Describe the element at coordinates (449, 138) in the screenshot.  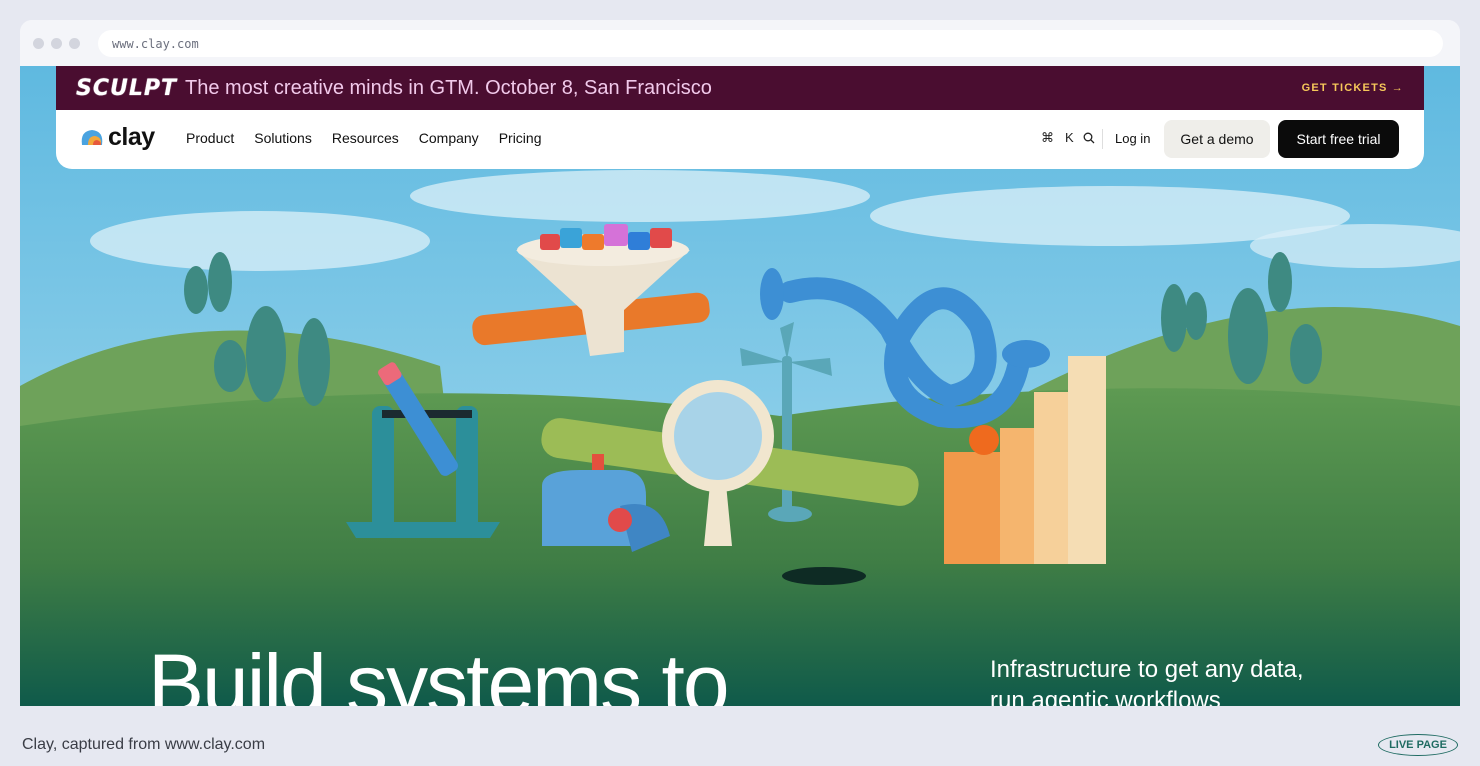
I see `menu-item-company: Company` at that location.